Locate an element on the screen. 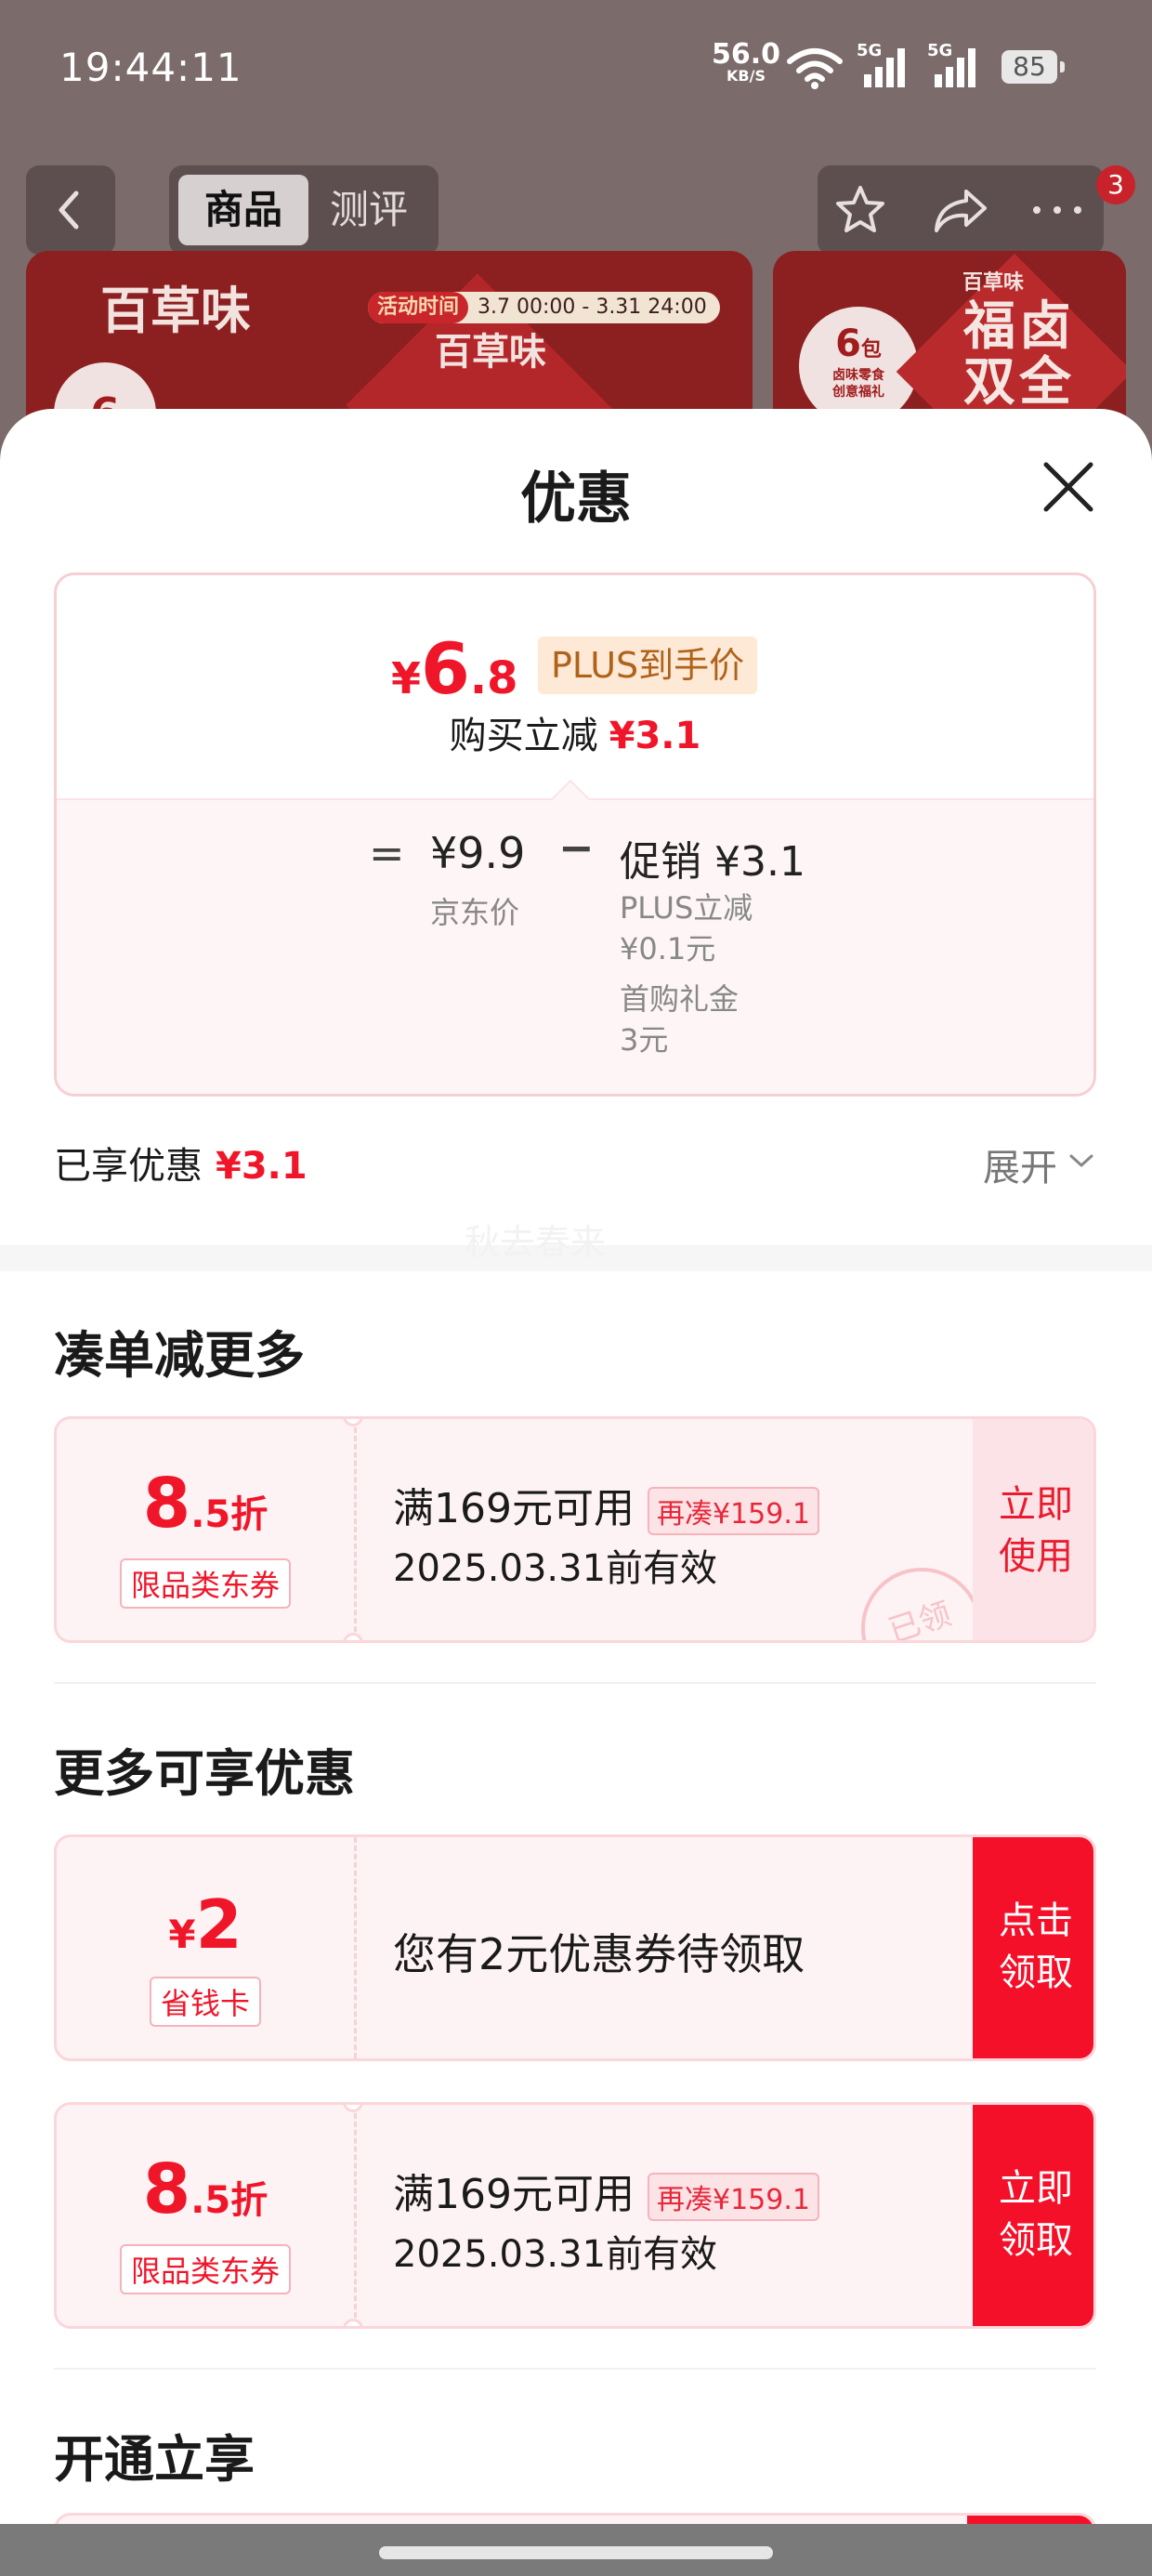 The width and height of the screenshot is (1152, 2576). back-icon is located at coordinates (69, 210).